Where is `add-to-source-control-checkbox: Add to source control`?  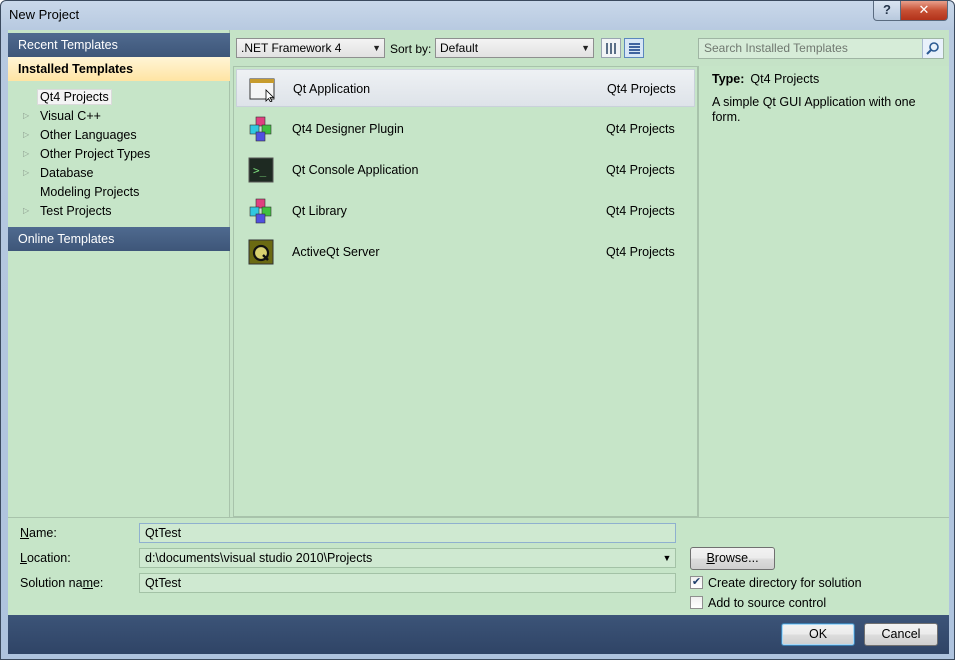 add-to-source-control-checkbox: Add to source control is located at coordinates (758, 604).